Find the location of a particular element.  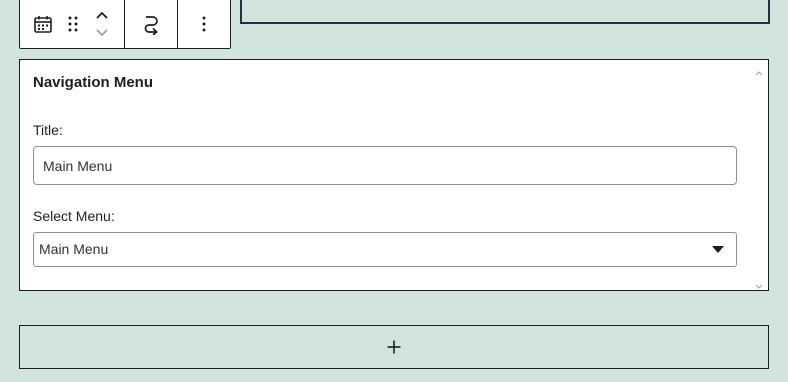

options-button is located at coordinates (204, 24).